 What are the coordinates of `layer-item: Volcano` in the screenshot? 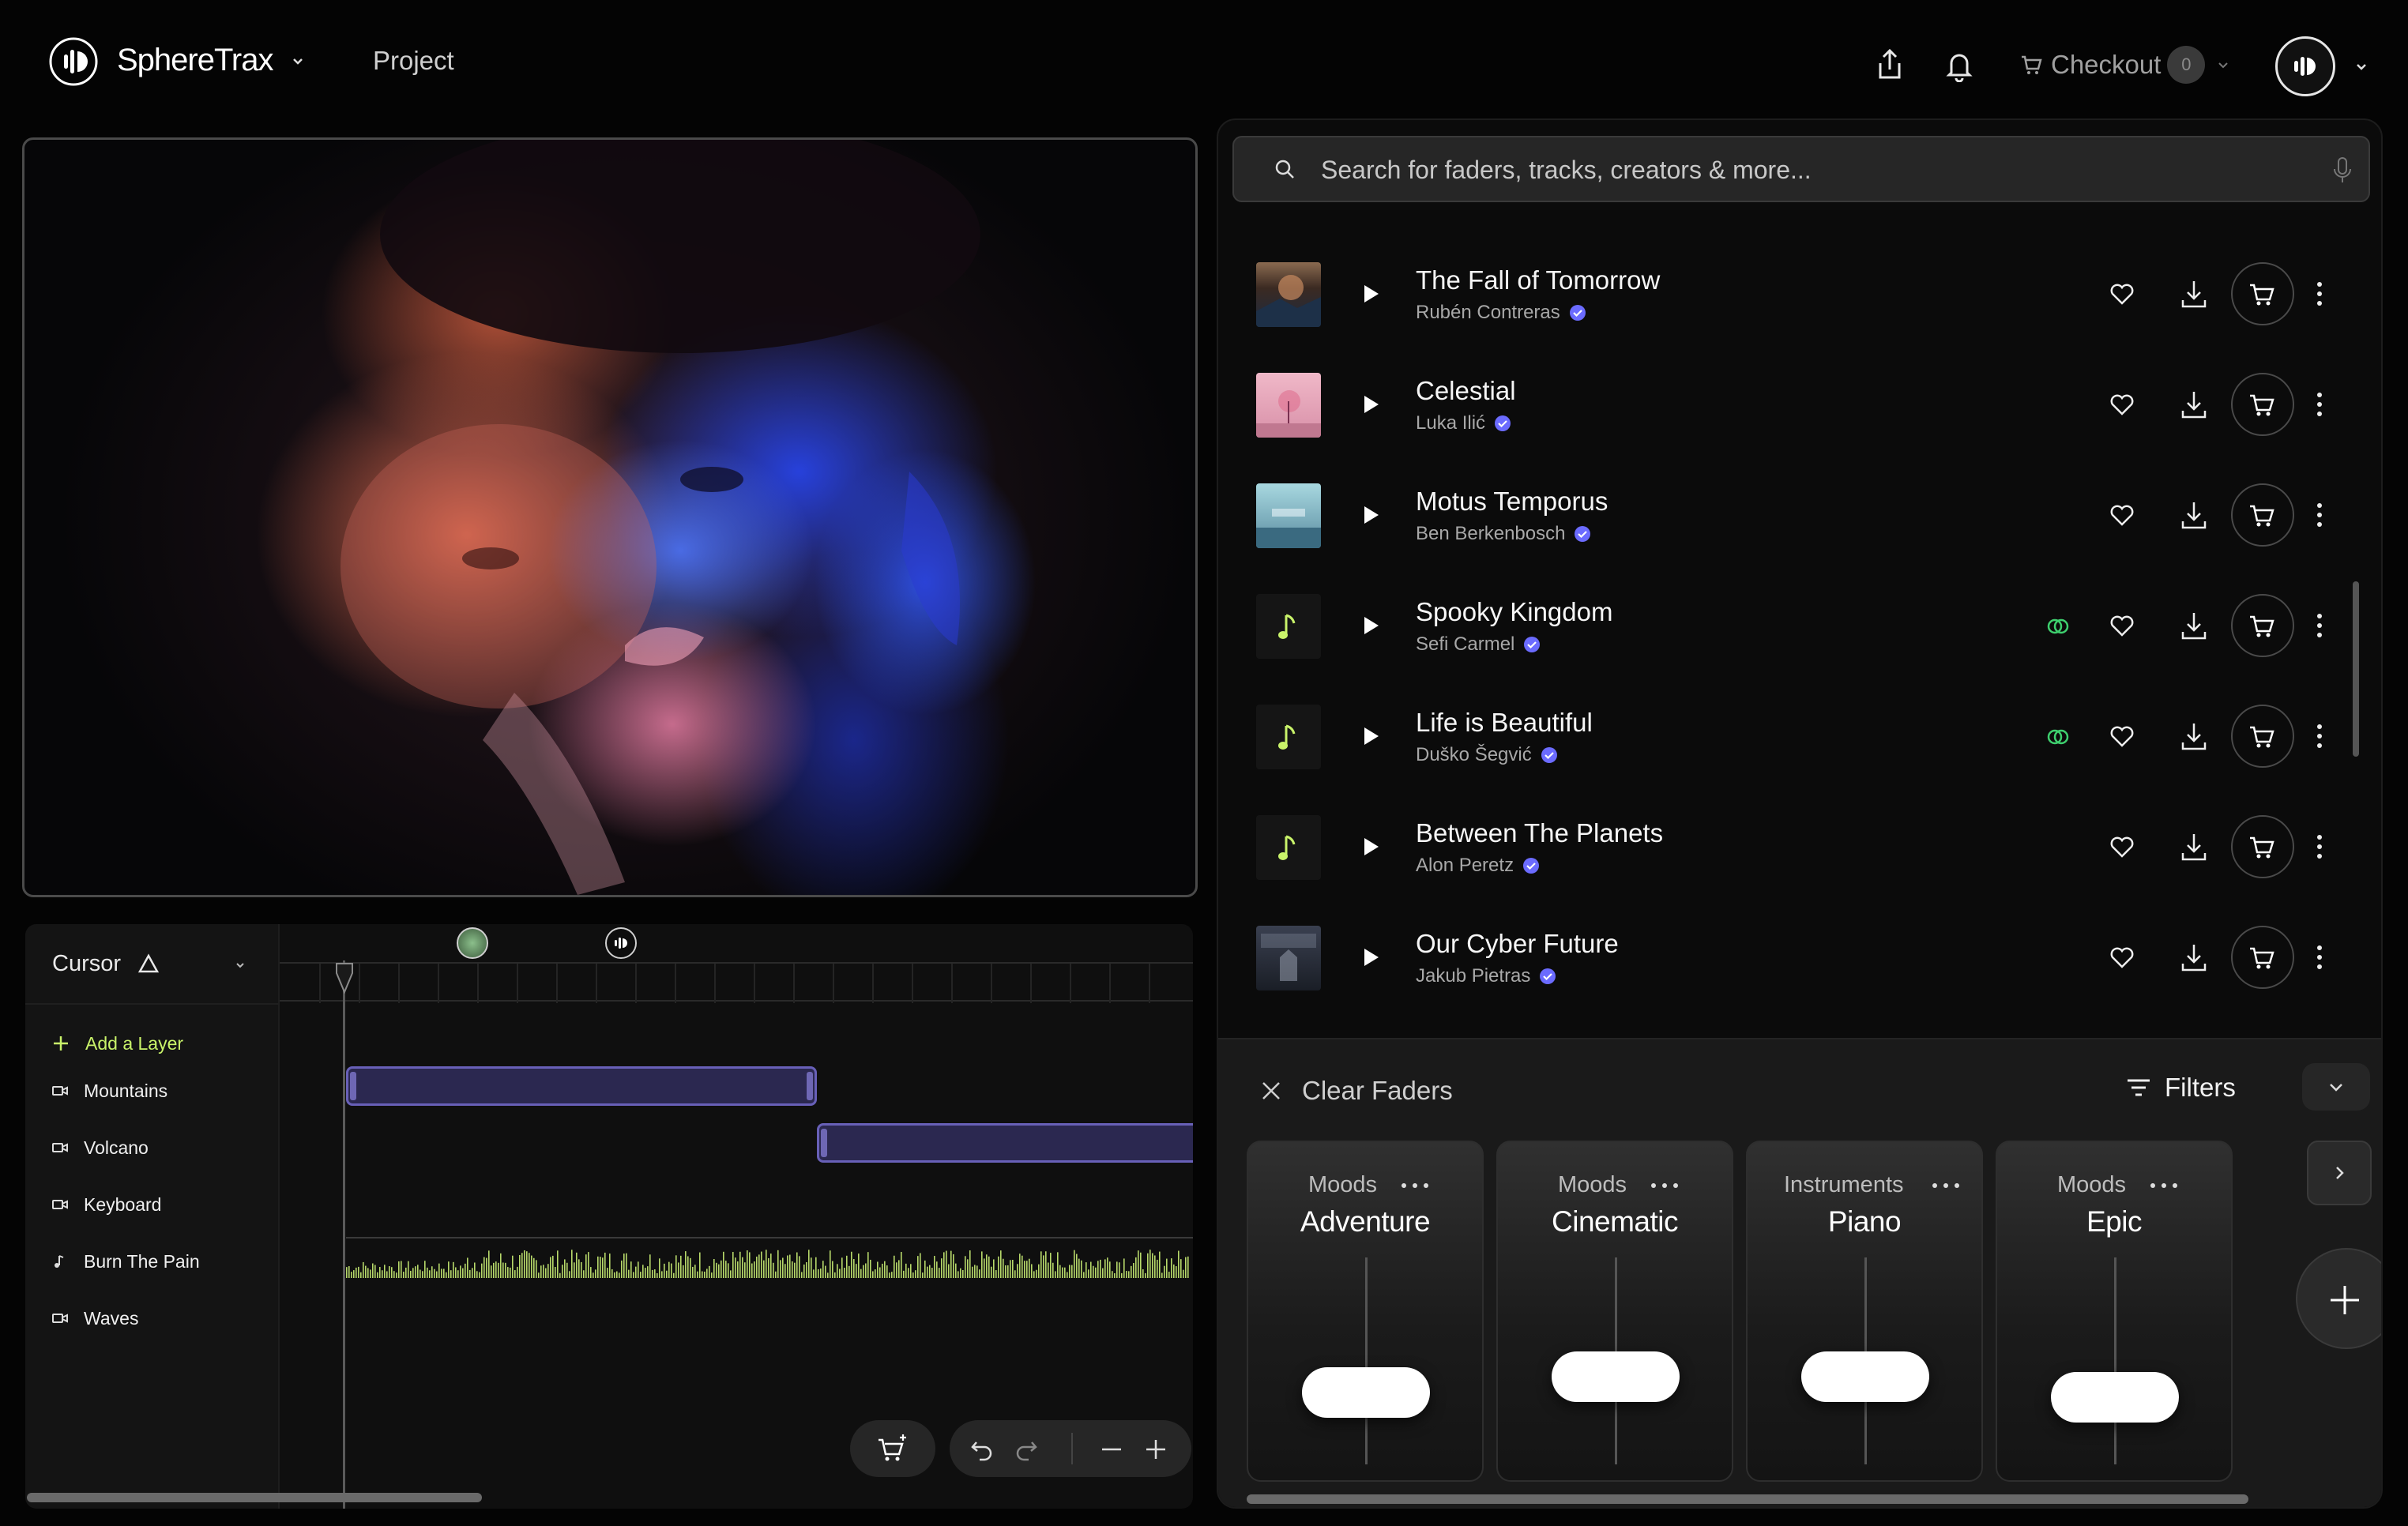 It's located at (100, 1148).